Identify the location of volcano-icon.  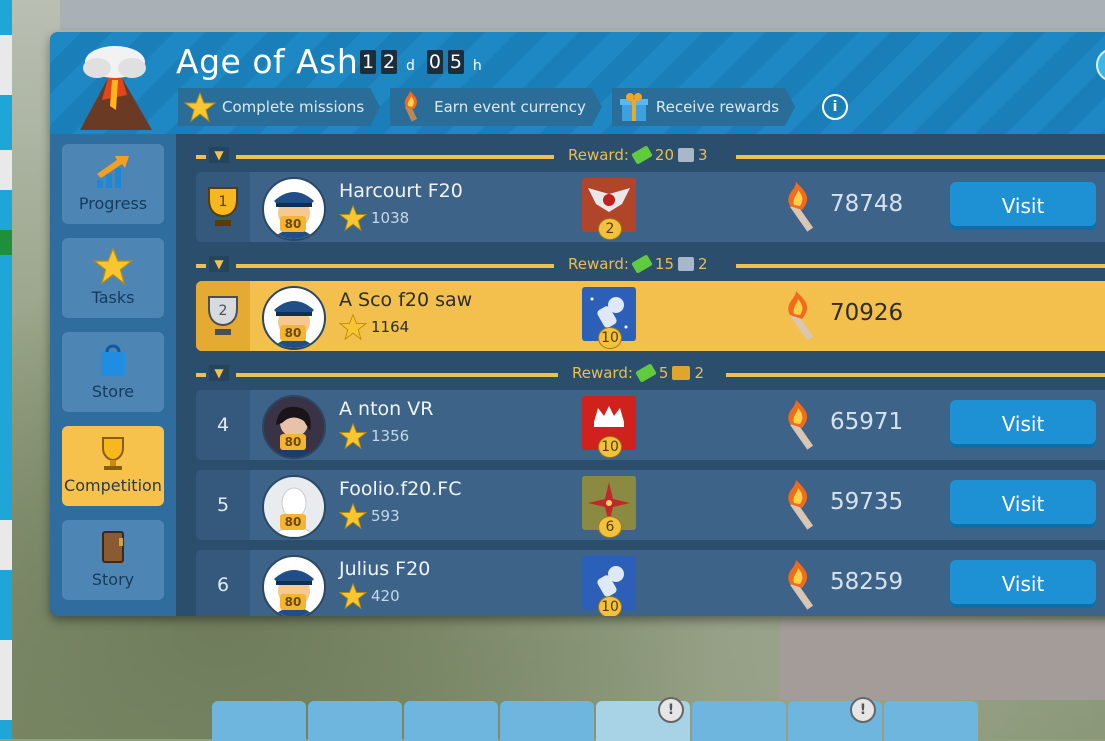
(116, 88).